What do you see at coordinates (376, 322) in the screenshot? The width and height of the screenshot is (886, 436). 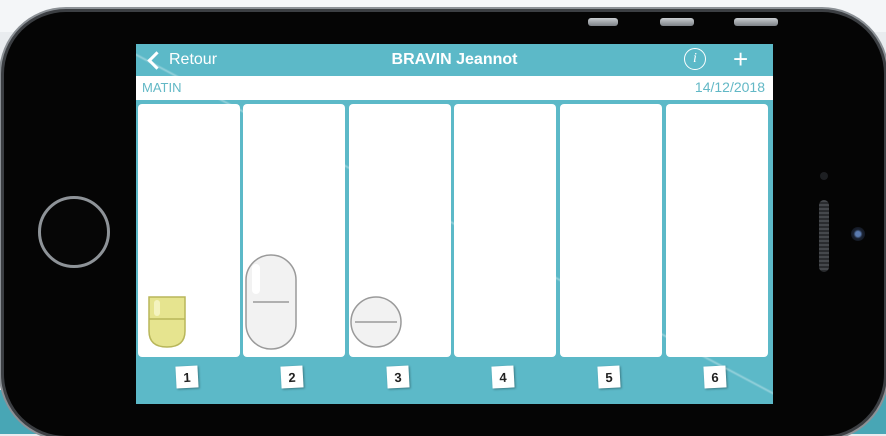 I see `white-round-tablet-icon` at bounding box center [376, 322].